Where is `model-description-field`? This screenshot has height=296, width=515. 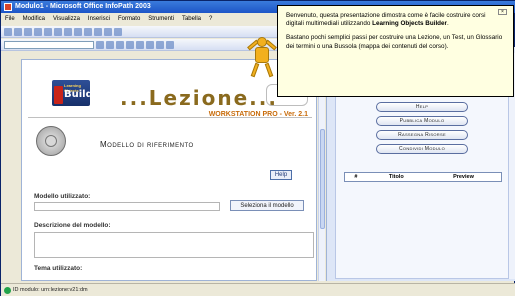
model-description-field is located at coordinates (174, 245).